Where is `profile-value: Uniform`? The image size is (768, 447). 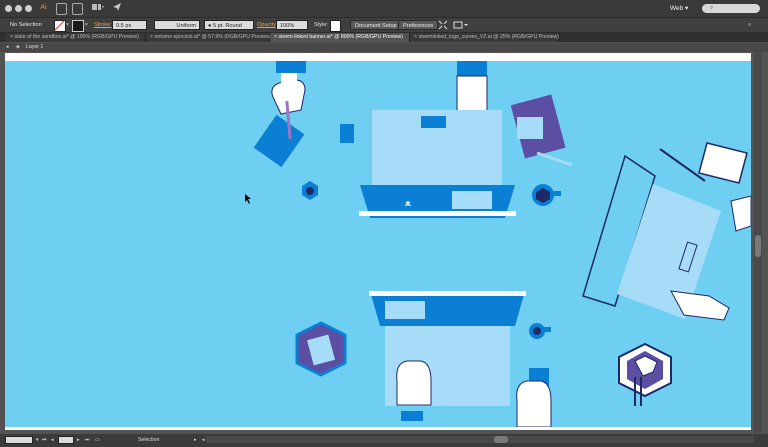
profile-value: Uniform is located at coordinates (186, 26).